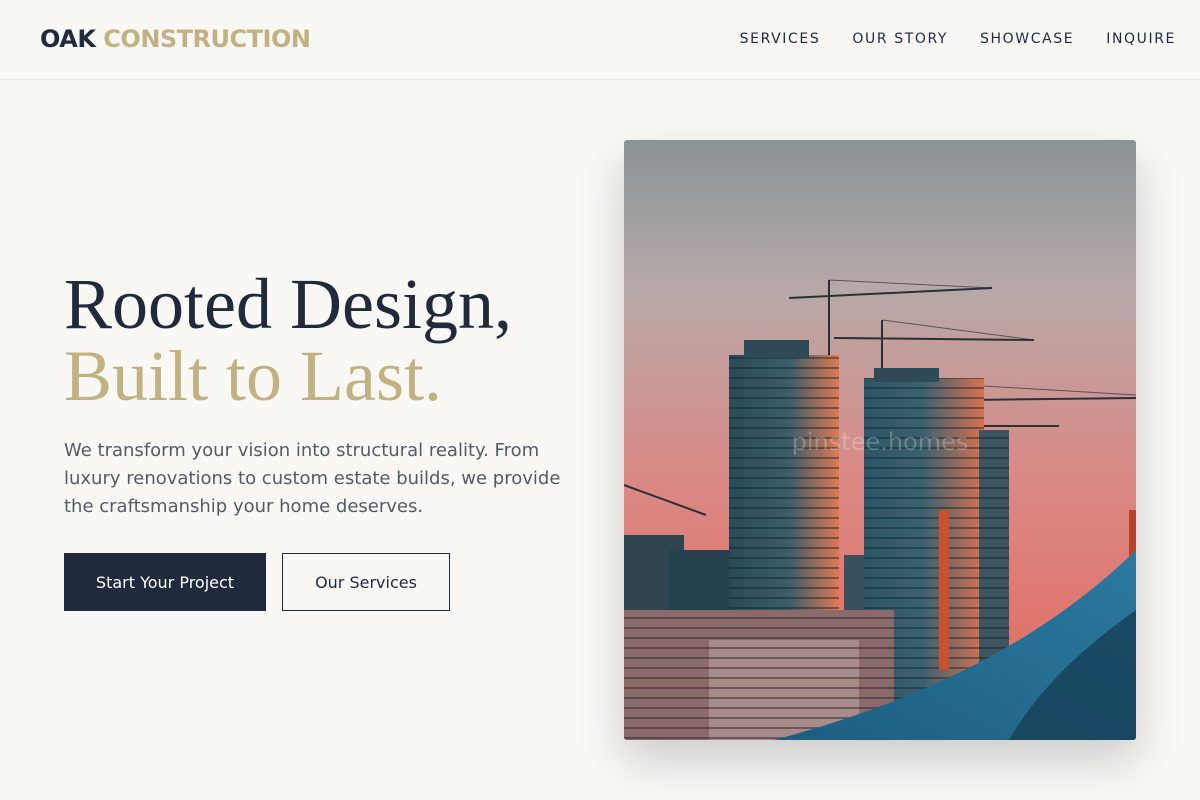 The image size is (1200, 800). What do you see at coordinates (366, 582) in the screenshot?
I see `our-services-button: Our Services` at bounding box center [366, 582].